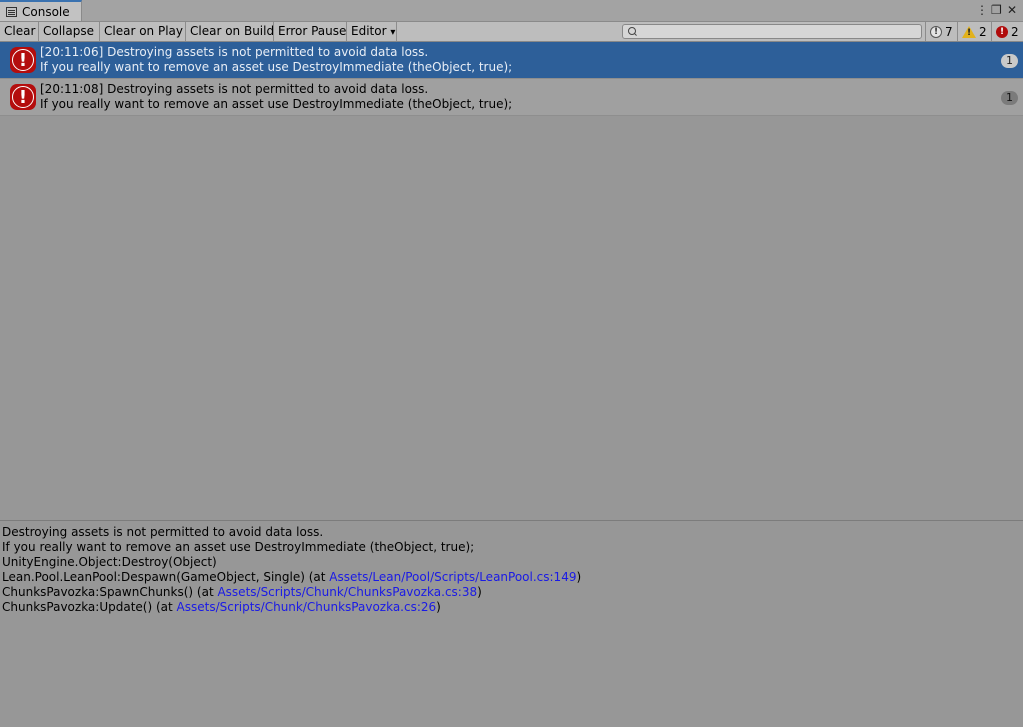 The width and height of the screenshot is (1023, 727). What do you see at coordinates (1015, 31) in the screenshot?
I see `error-count: 2` at bounding box center [1015, 31].